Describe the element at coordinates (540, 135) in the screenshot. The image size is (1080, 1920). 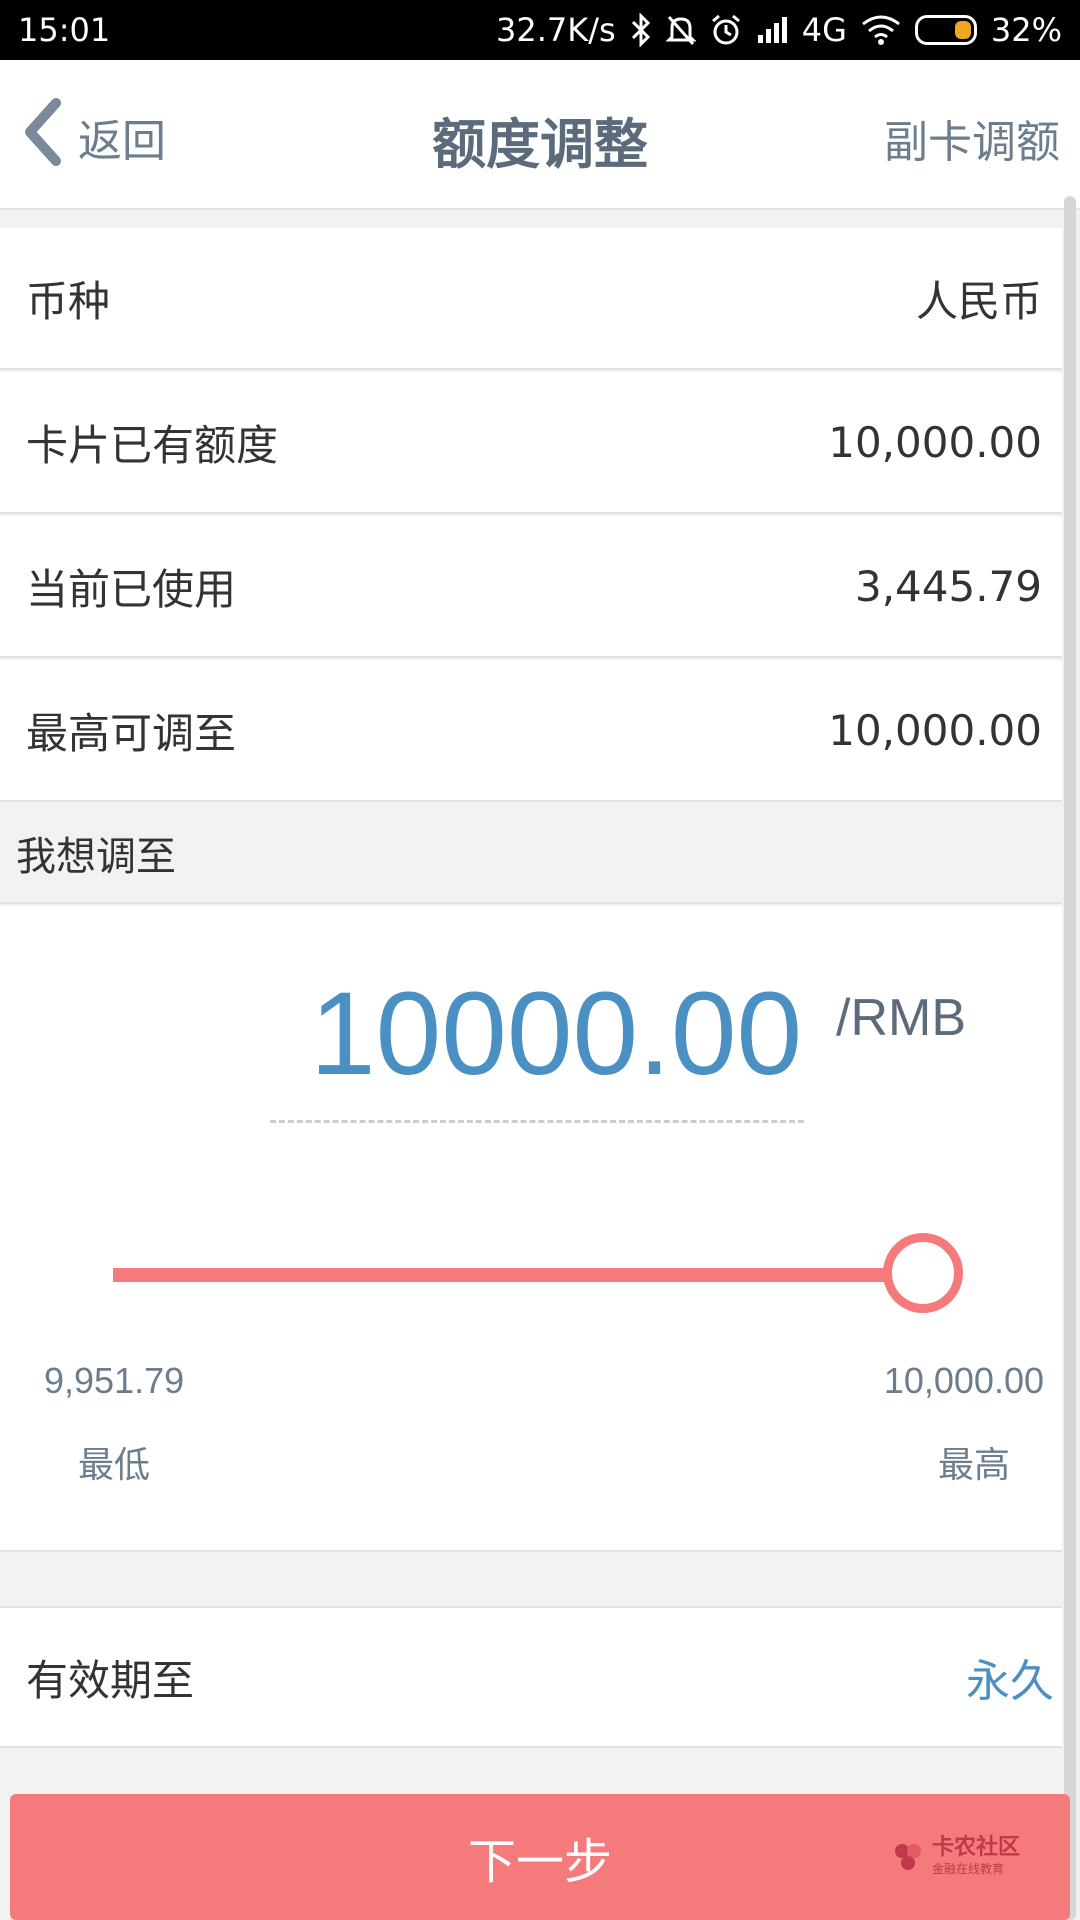
I see `nav-header: 返回 额度调整 副卡调额` at that location.